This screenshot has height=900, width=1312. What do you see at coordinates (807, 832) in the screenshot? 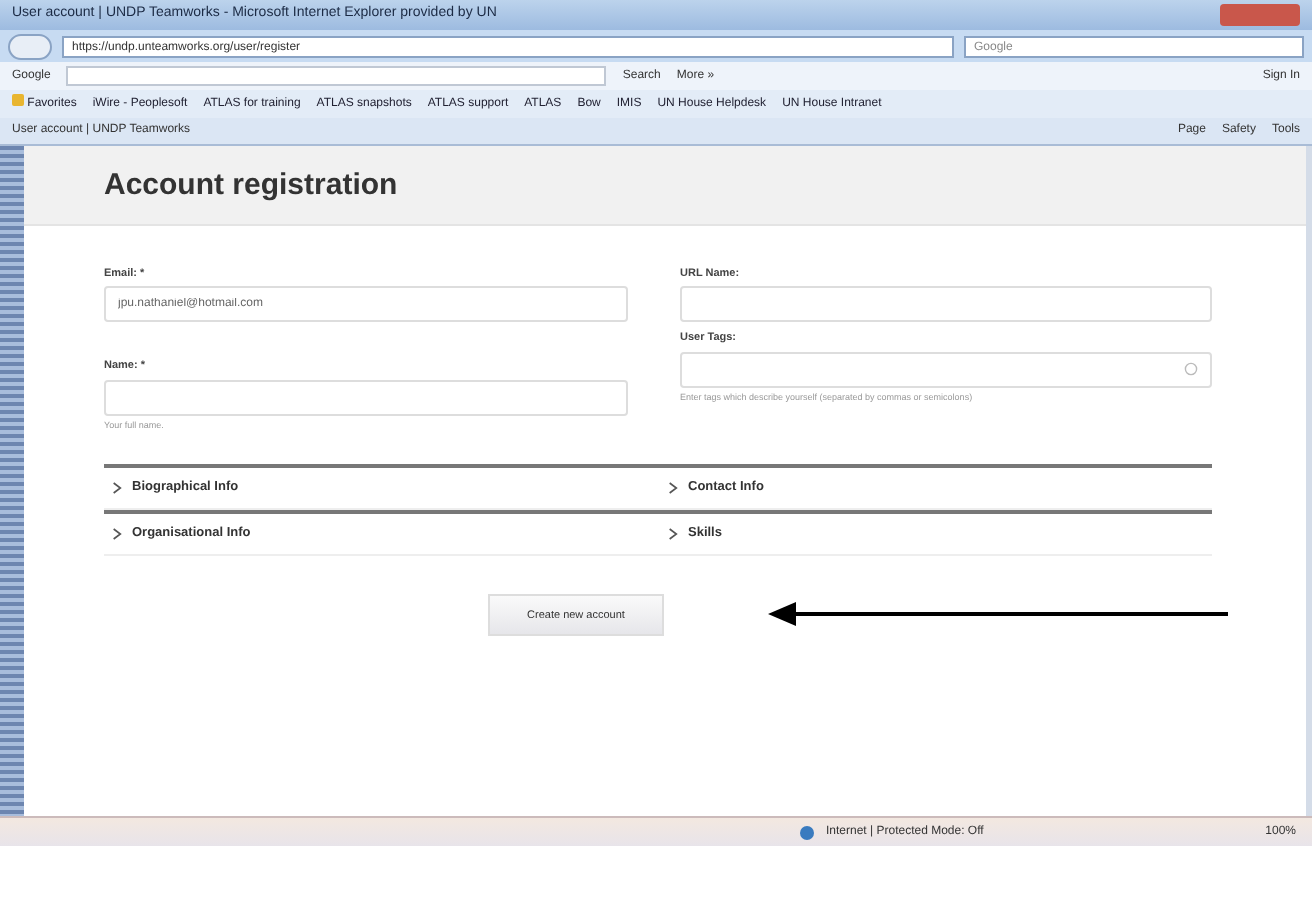
I see `globe-icon` at bounding box center [807, 832].